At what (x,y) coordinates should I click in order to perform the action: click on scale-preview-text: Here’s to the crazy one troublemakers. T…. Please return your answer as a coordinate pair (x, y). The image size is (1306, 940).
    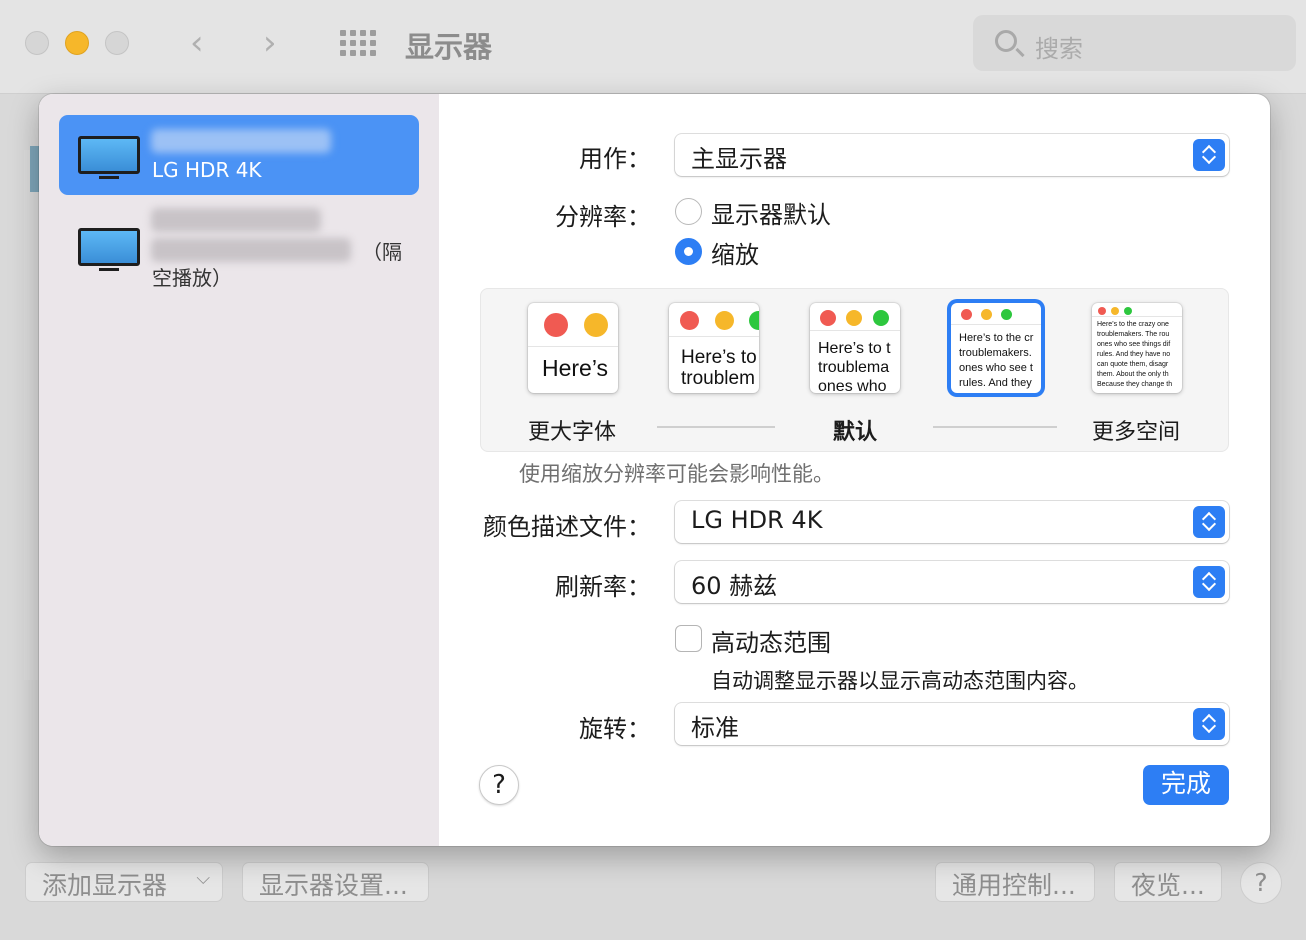
    Looking at the image, I should click on (1135, 354).